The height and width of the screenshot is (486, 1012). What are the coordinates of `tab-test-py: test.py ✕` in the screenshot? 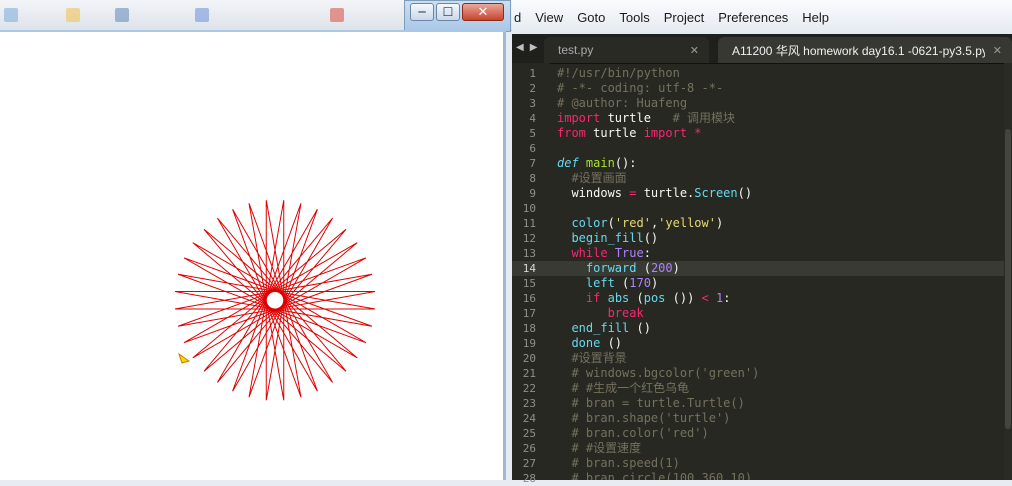 It's located at (626, 50).